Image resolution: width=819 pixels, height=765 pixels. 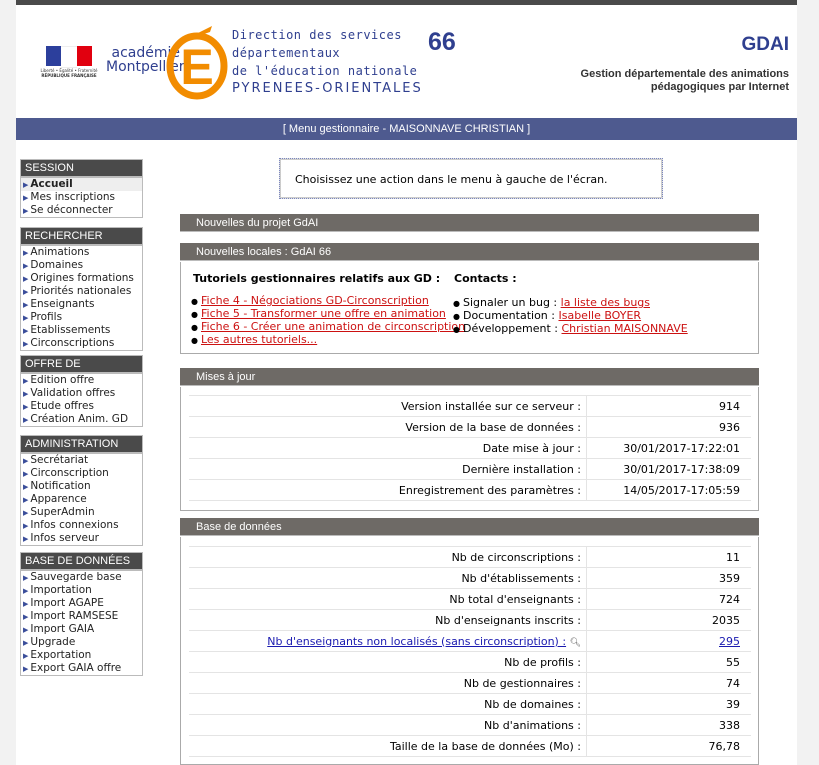 What do you see at coordinates (81, 252) in the screenshot?
I see `menu-item-animations: ▶ Animations` at bounding box center [81, 252].